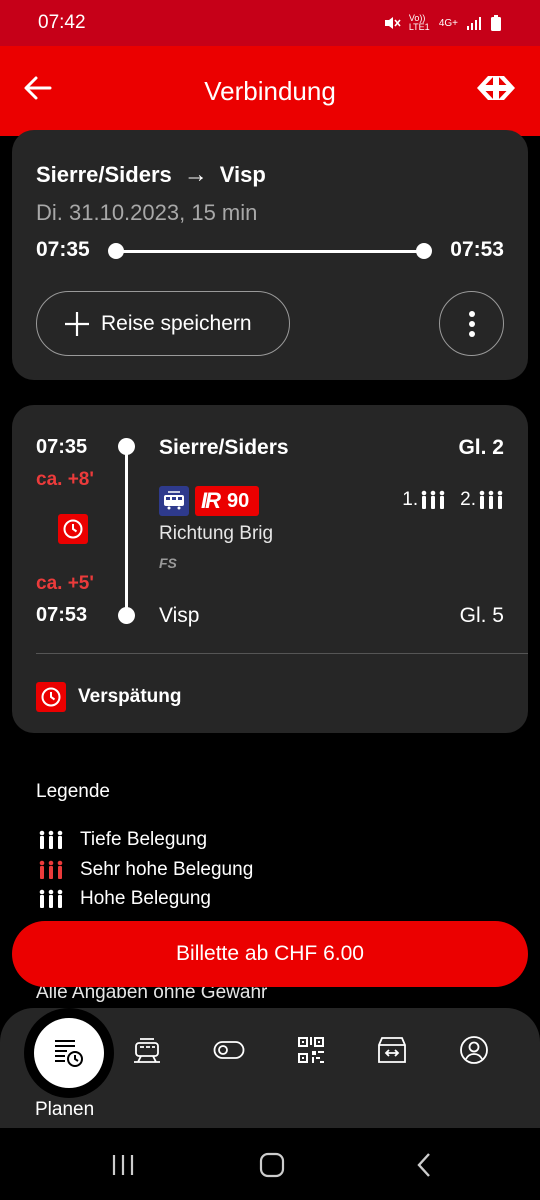 The image size is (540, 1200). Describe the element at coordinates (126, 530) in the screenshot. I see `leg-timeline-line` at that location.